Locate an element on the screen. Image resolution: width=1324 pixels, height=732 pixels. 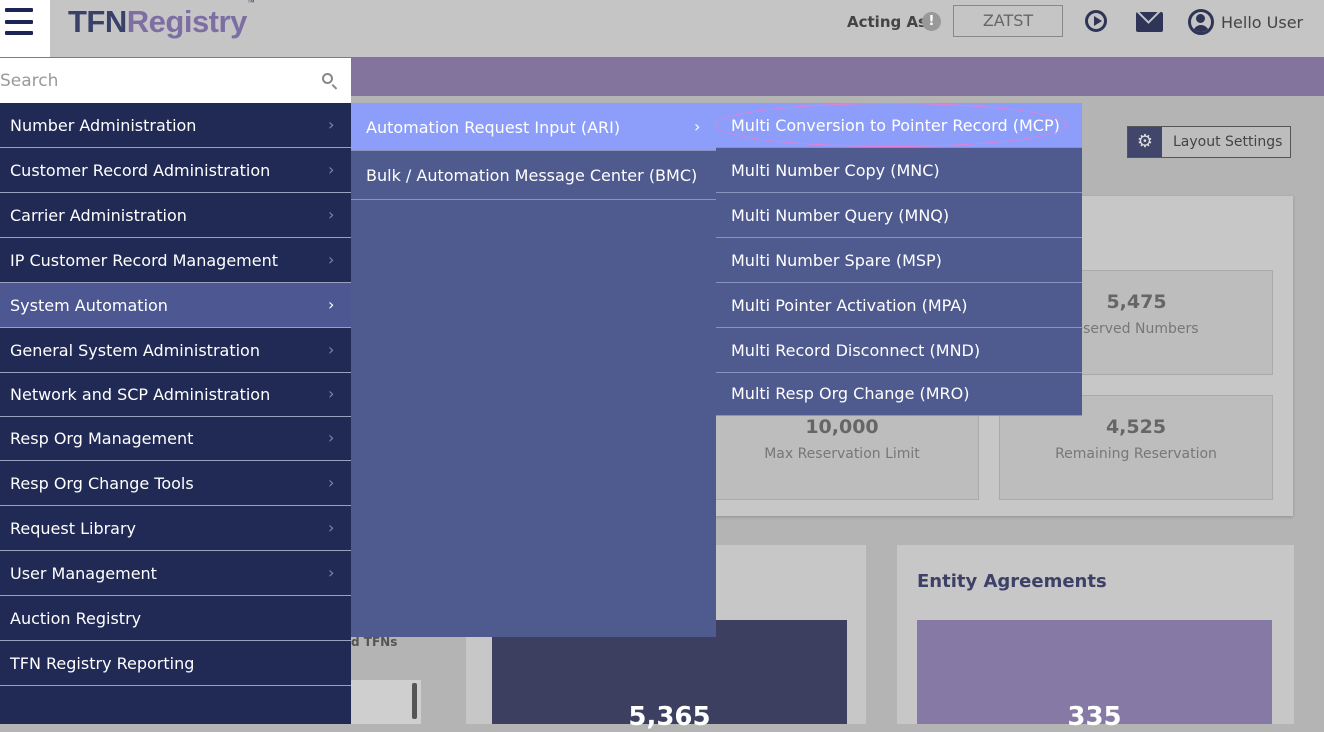
menu-item-network-scp-administration: Network and SCP Administration › is located at coordinates (175, 394).